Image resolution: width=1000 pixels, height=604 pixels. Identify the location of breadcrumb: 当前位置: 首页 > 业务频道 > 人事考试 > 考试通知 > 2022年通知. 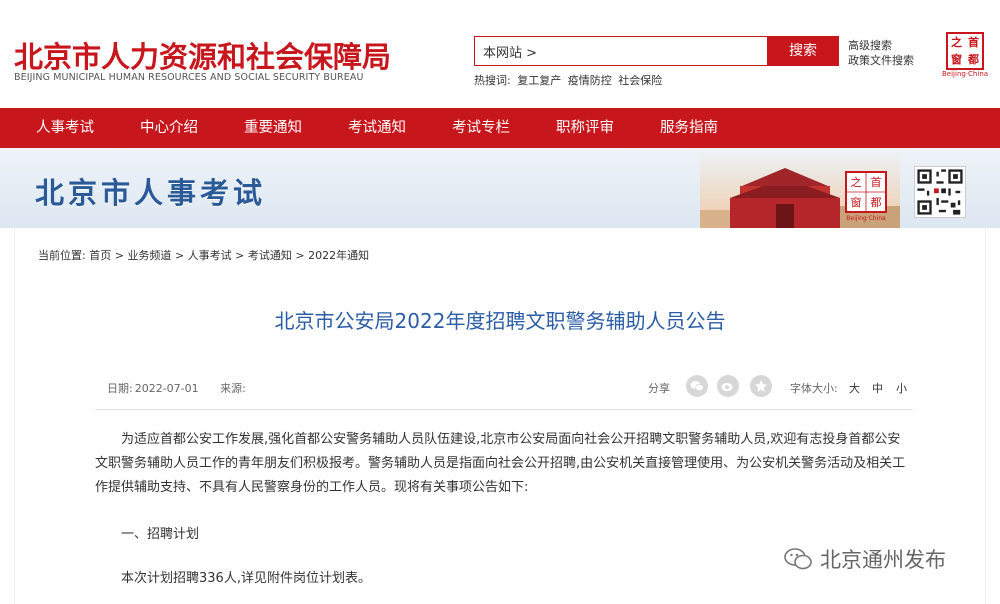
(203, 255).